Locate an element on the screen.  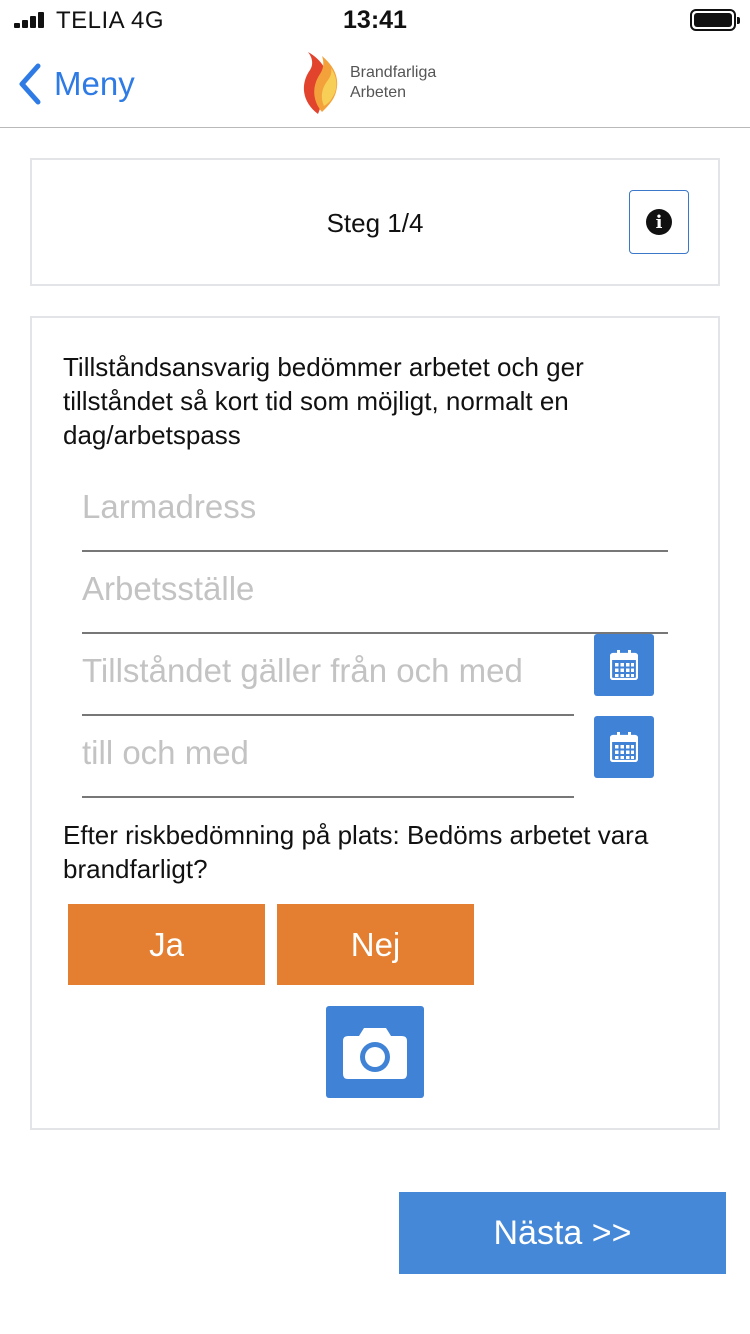
step-card: Steg 1/4 i is located at coordinates (375, 222).